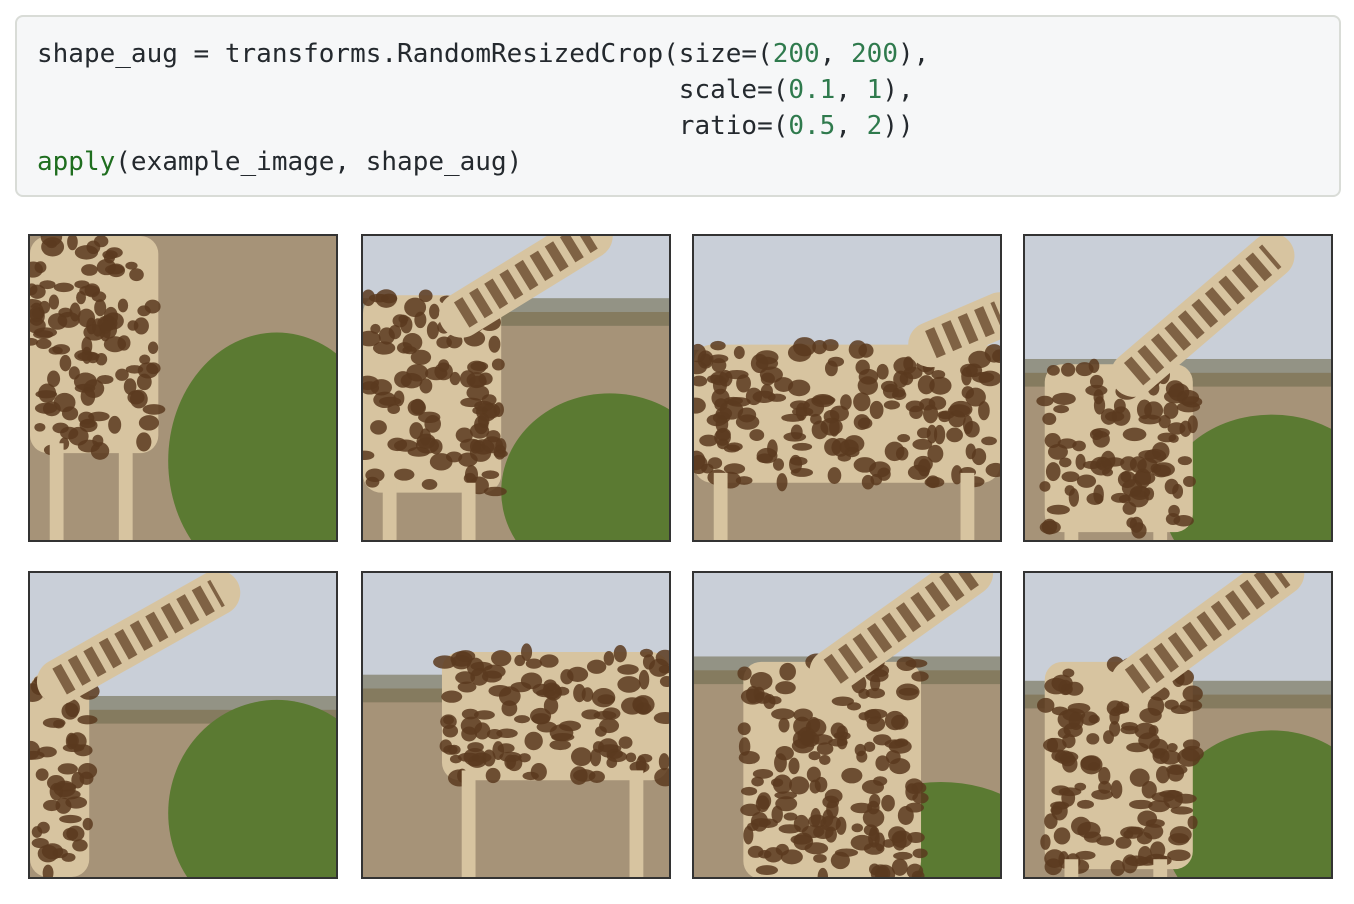  What do you see at coordinates (201, 54) in the screenshot?
I see `code-token: =` at bounding box center [201, 54].